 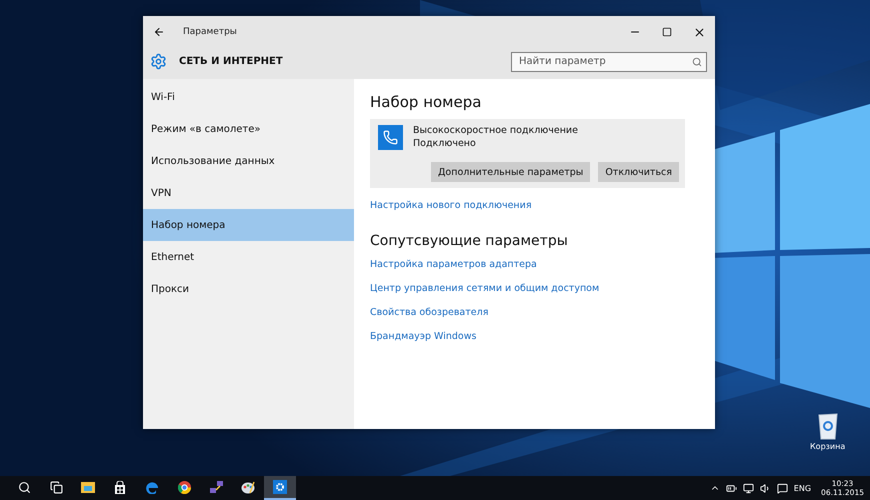 What do you see at coordinates (248, 225) in the screenshot?
I see `sidebar-item: Набор номера` at bounding box center [248, 225].